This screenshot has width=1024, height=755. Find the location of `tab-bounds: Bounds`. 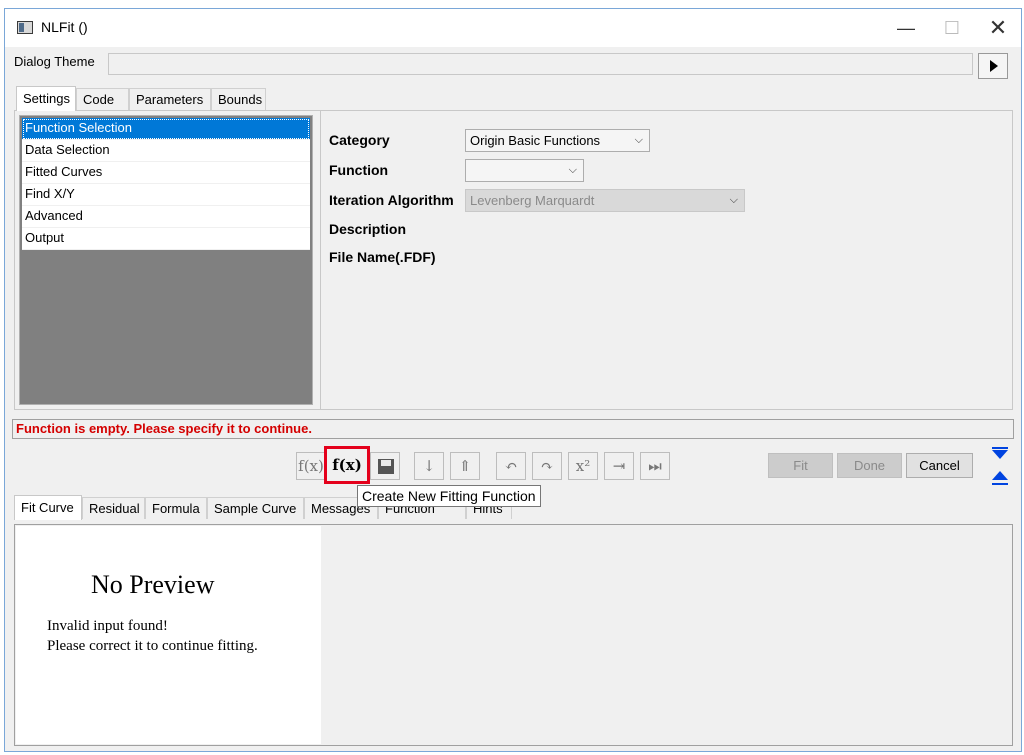

tab-bounds: Bounds is located at coordinates (238, 99).